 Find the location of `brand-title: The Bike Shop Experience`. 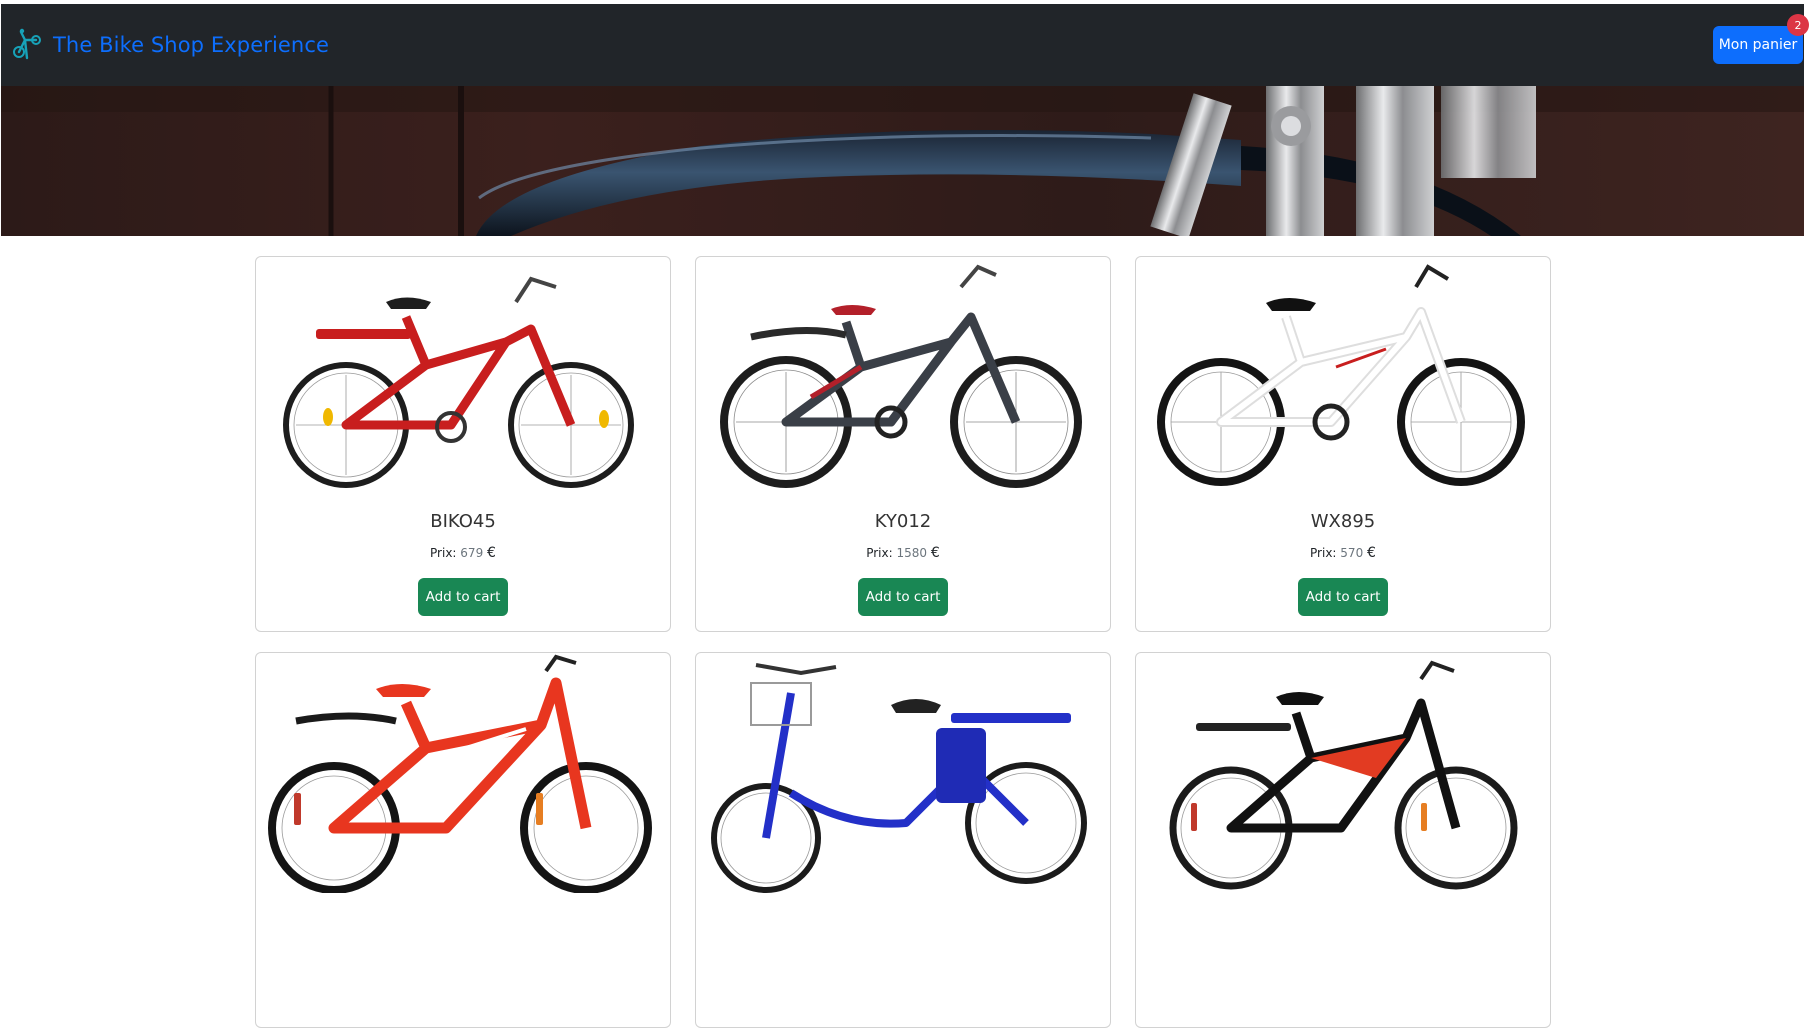

brand-title: The Bike Shop Experience is located at coordinates (191, 45).